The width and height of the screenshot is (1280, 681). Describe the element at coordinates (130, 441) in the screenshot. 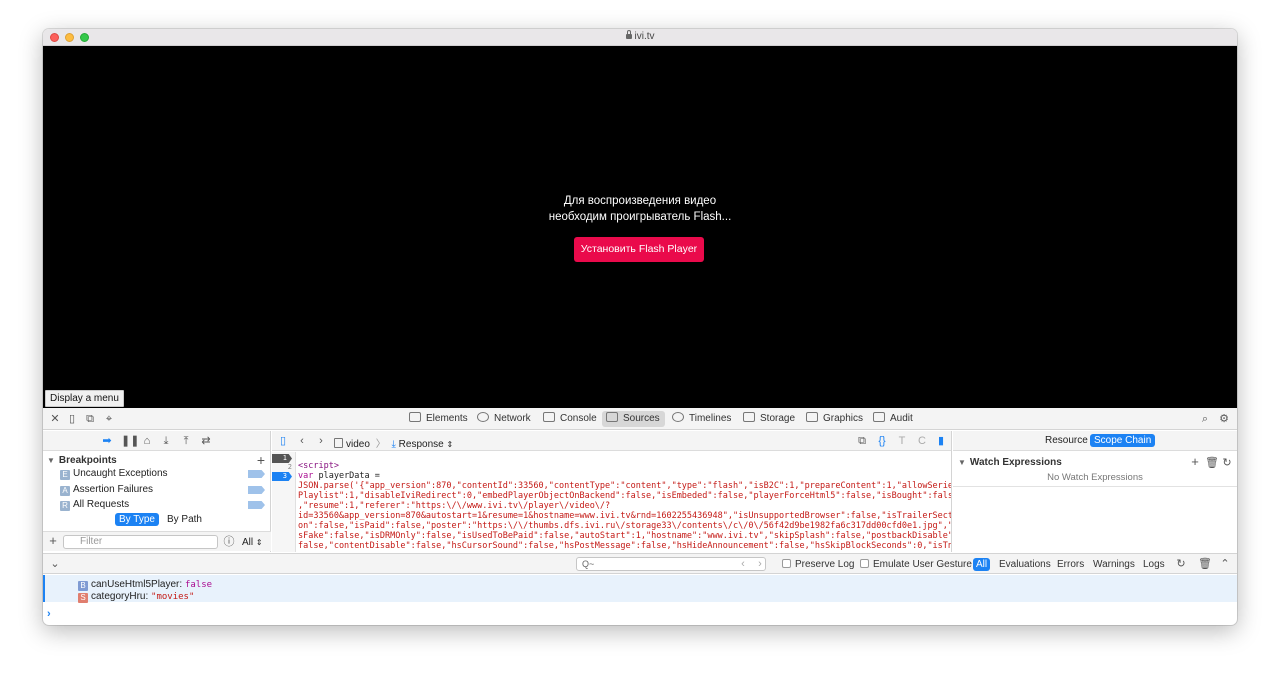

I see `pause-icon: ❚❚` at that location.